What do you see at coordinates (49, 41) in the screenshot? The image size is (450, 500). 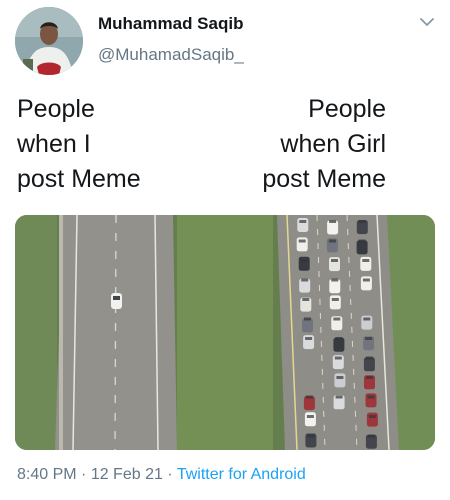 I see `avatar` at bounding box center [49, 41].